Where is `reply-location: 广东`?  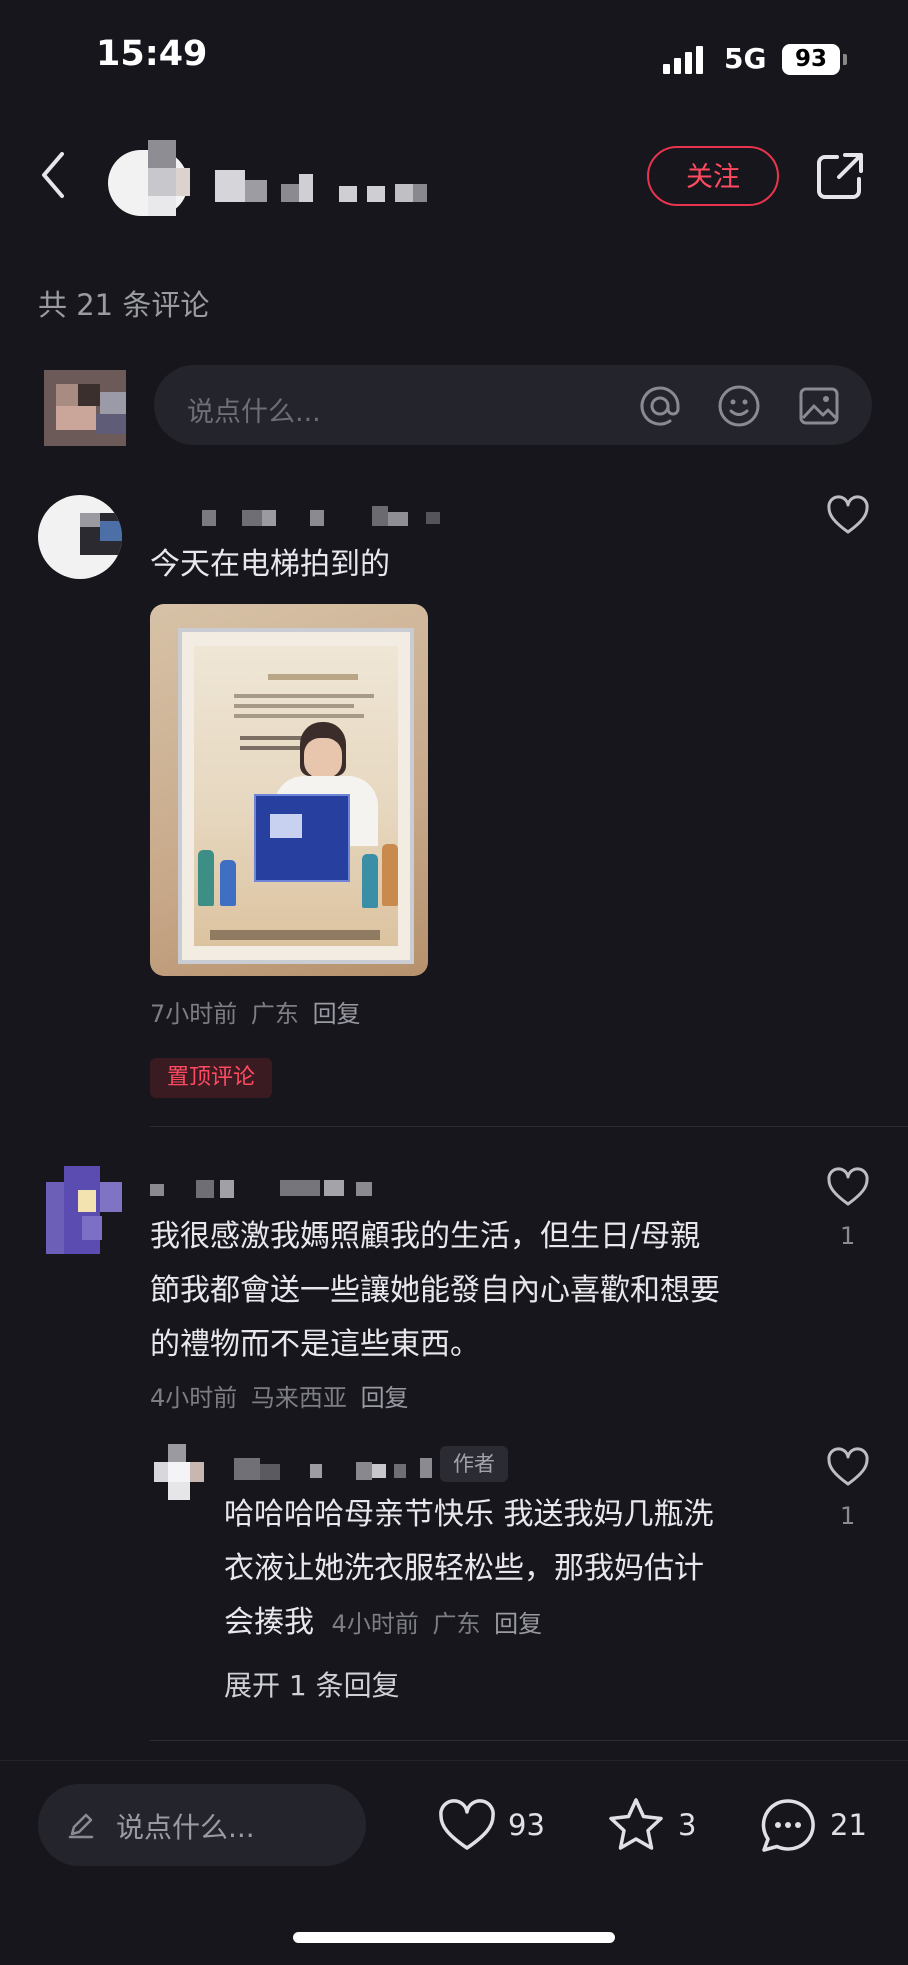 reply-location: 广东 is located at coordinates (456, 1624).